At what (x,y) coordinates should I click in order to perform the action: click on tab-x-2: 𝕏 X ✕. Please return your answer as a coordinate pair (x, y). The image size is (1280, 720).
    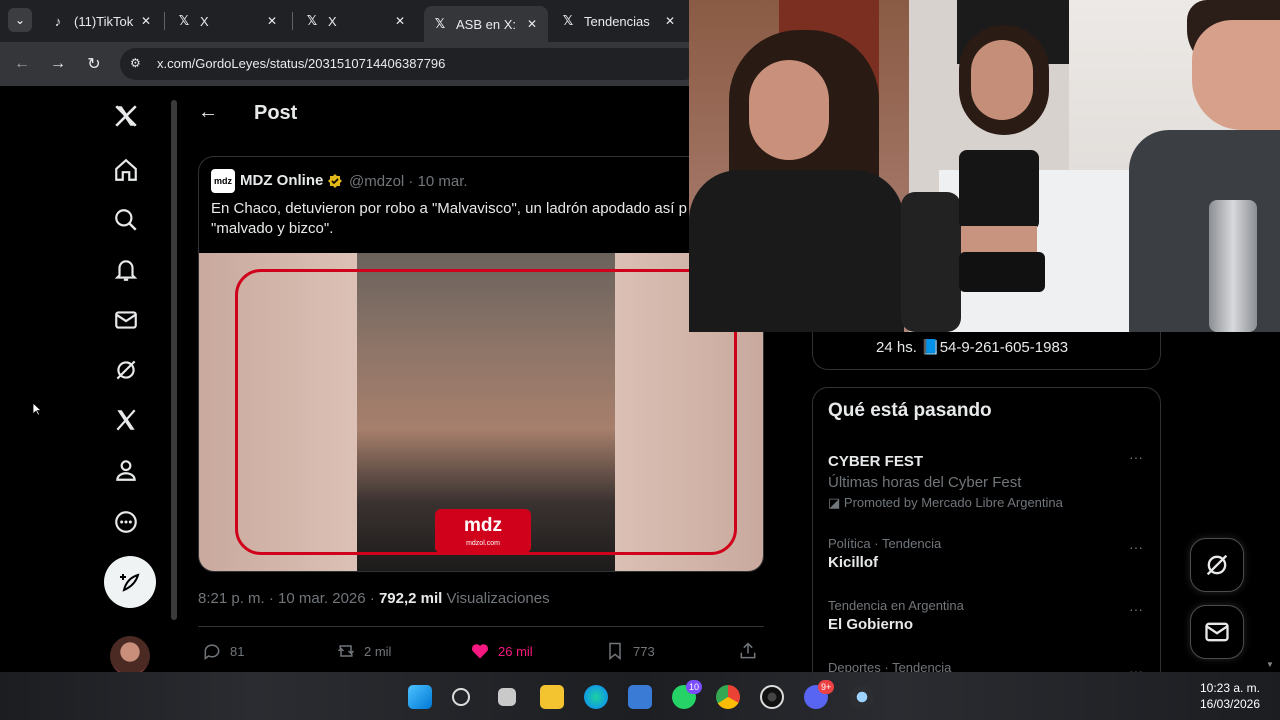
    Looking at the image, I should click on (356, 21).